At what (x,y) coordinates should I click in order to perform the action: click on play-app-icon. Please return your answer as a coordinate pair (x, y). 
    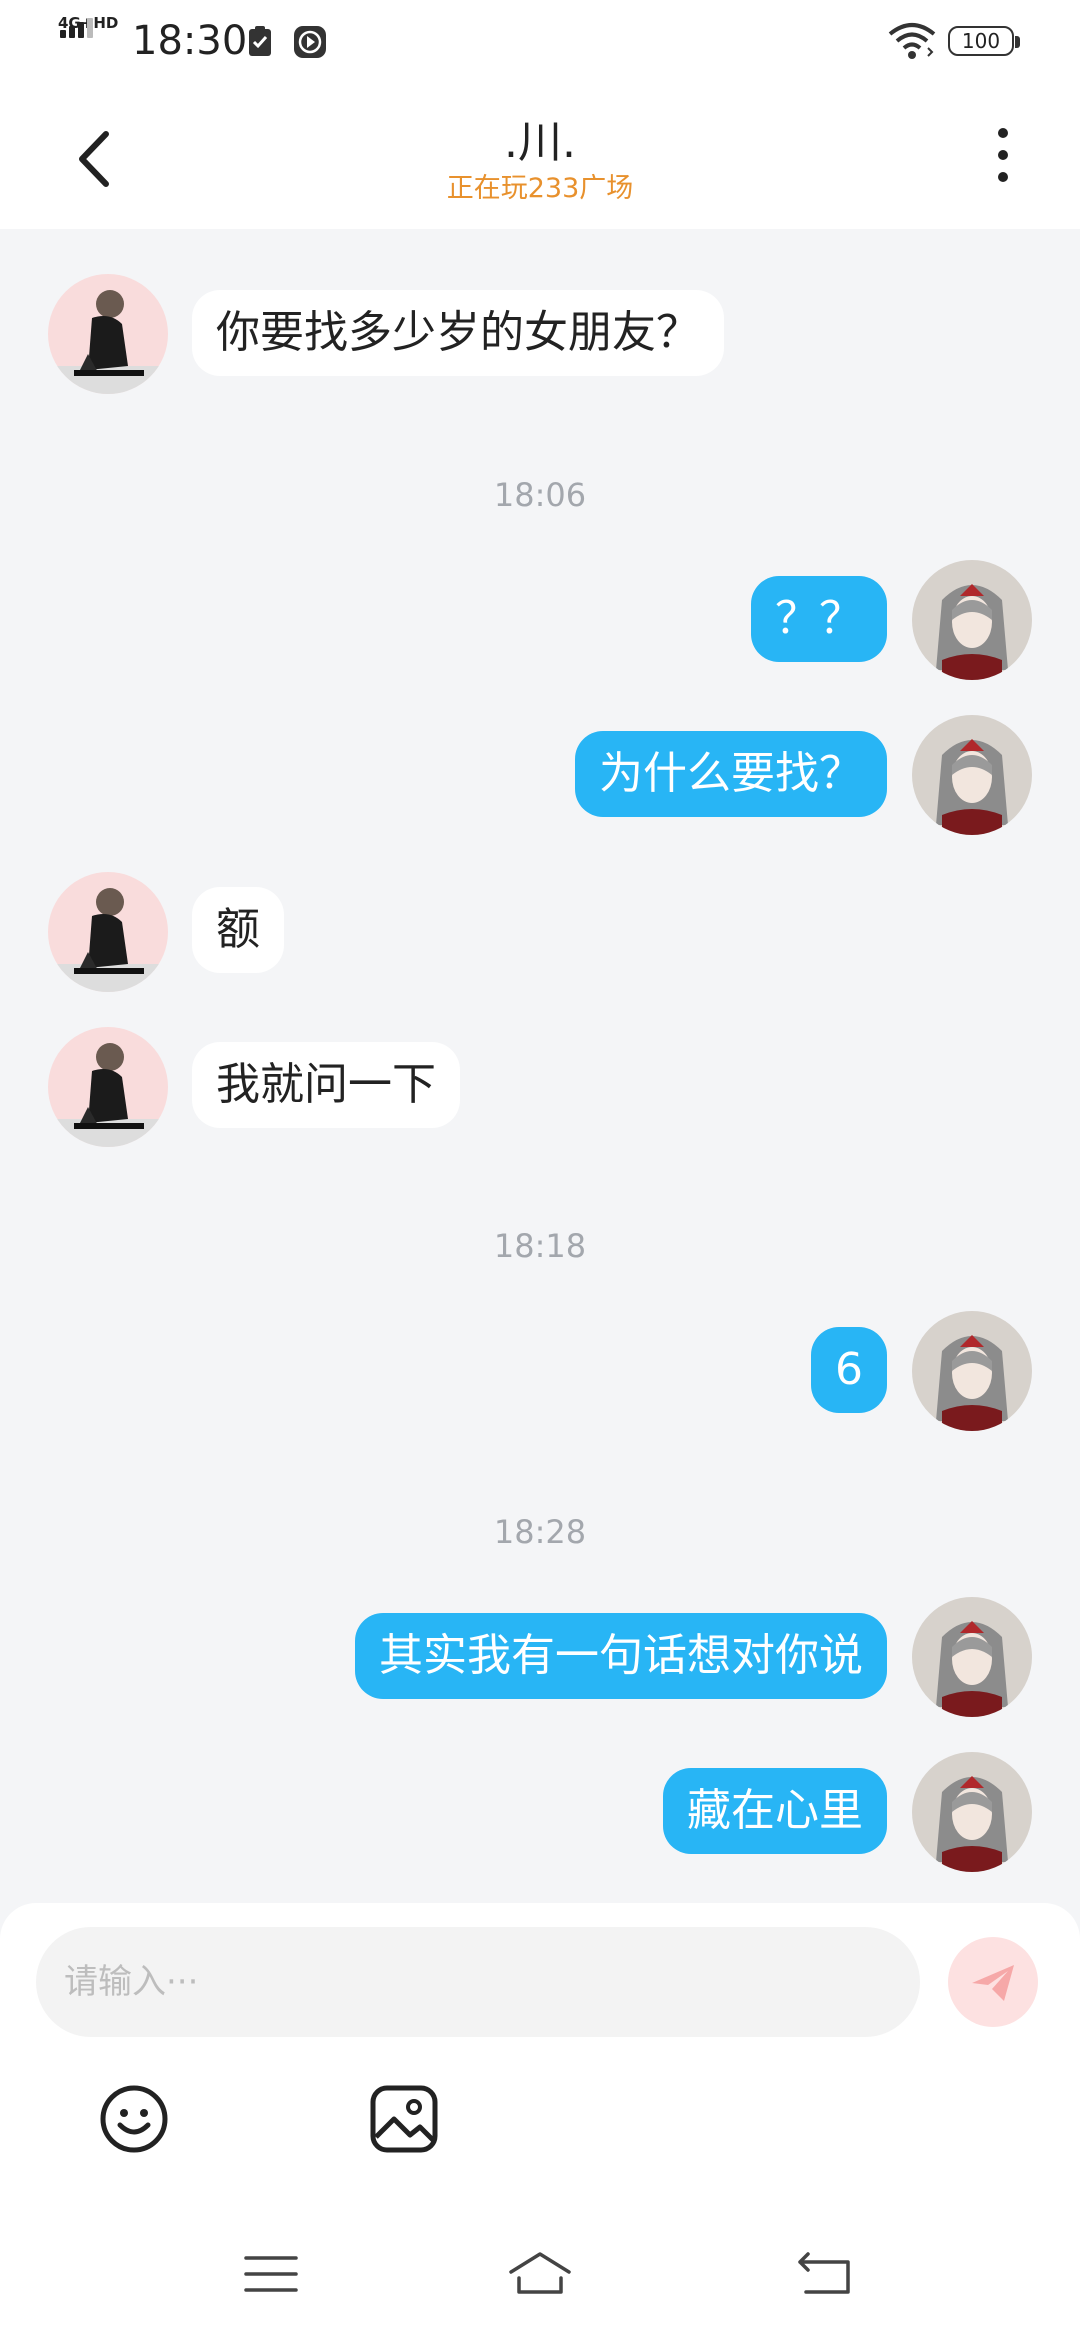
    Looking at the image, I should click on (310, 42).